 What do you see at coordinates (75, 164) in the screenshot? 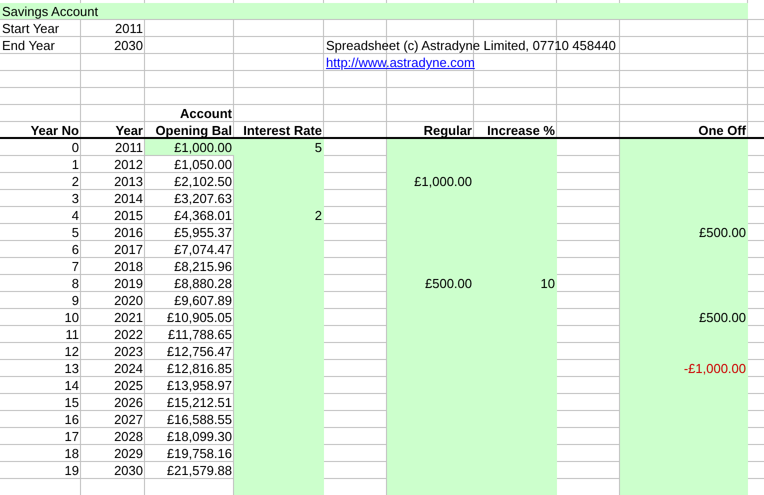
I see `table-cell-text: 1` at bounding box center [75, 164].